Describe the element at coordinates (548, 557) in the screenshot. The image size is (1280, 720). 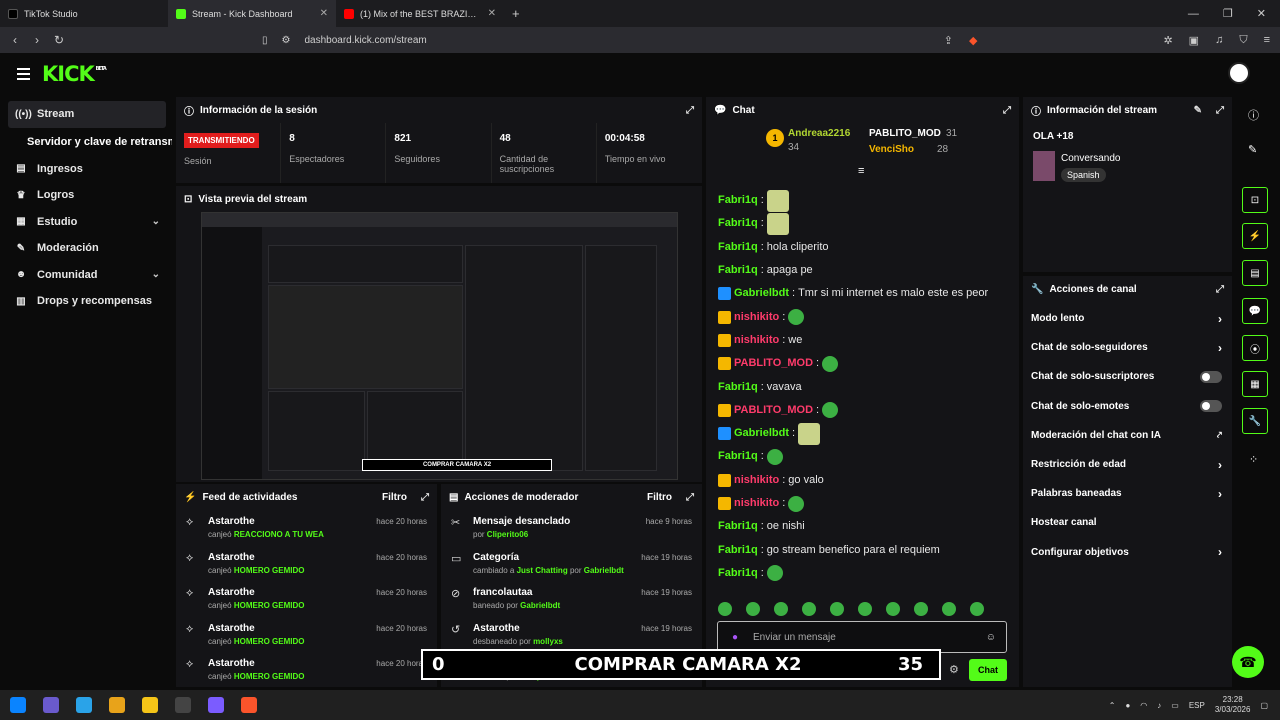
I see `mod-action: Categoría` at that location.